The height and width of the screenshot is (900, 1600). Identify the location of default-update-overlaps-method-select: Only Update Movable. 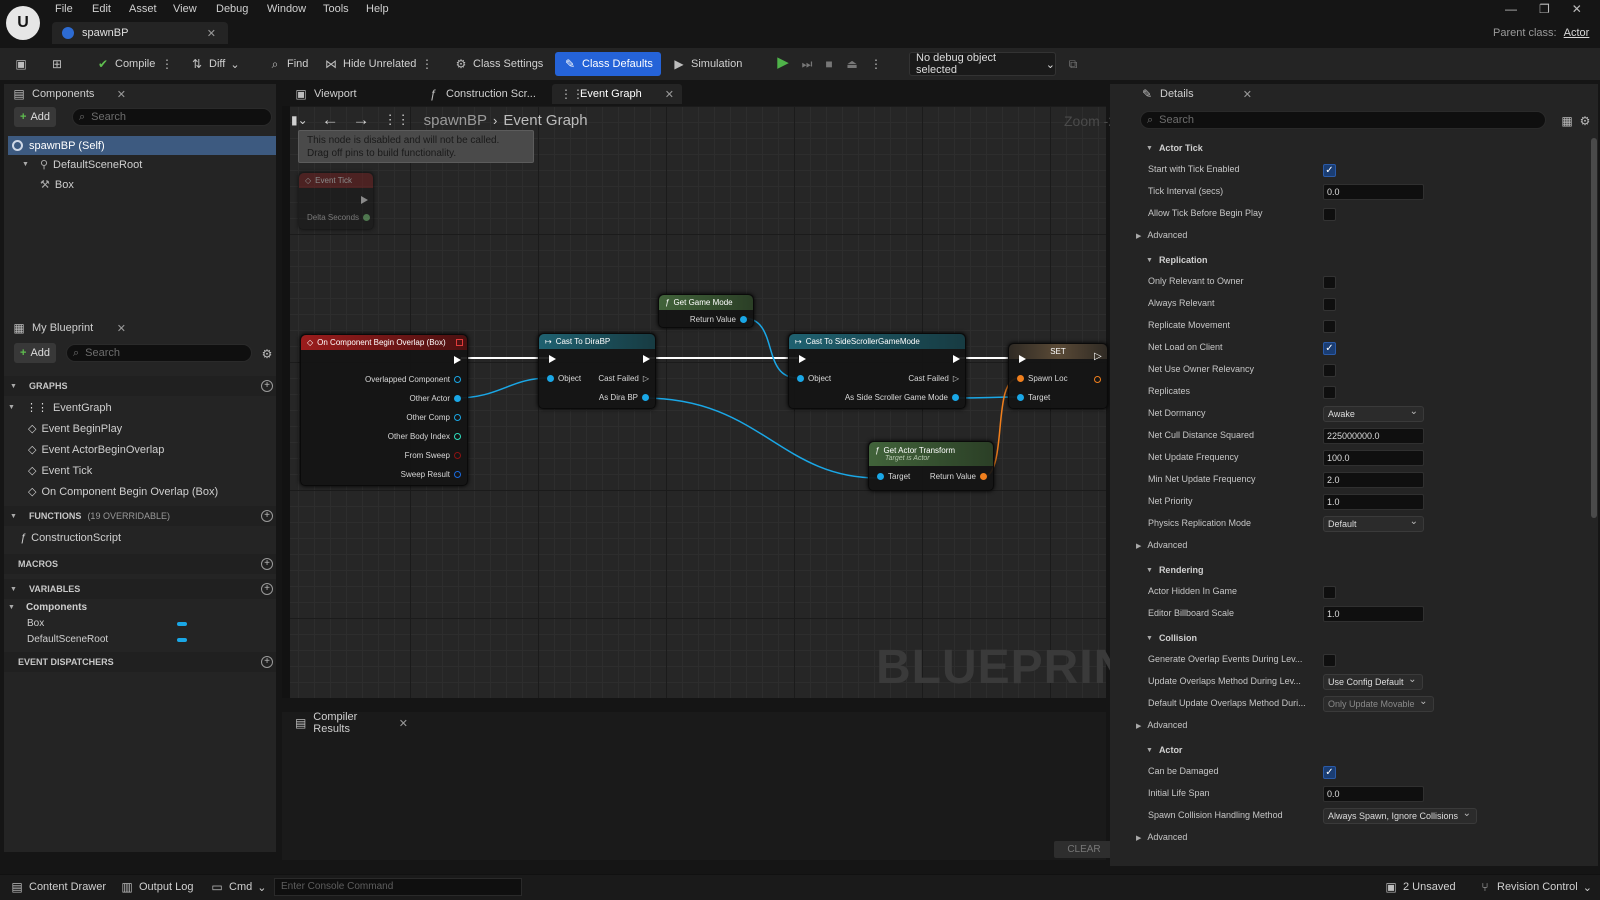
(1378, 703).